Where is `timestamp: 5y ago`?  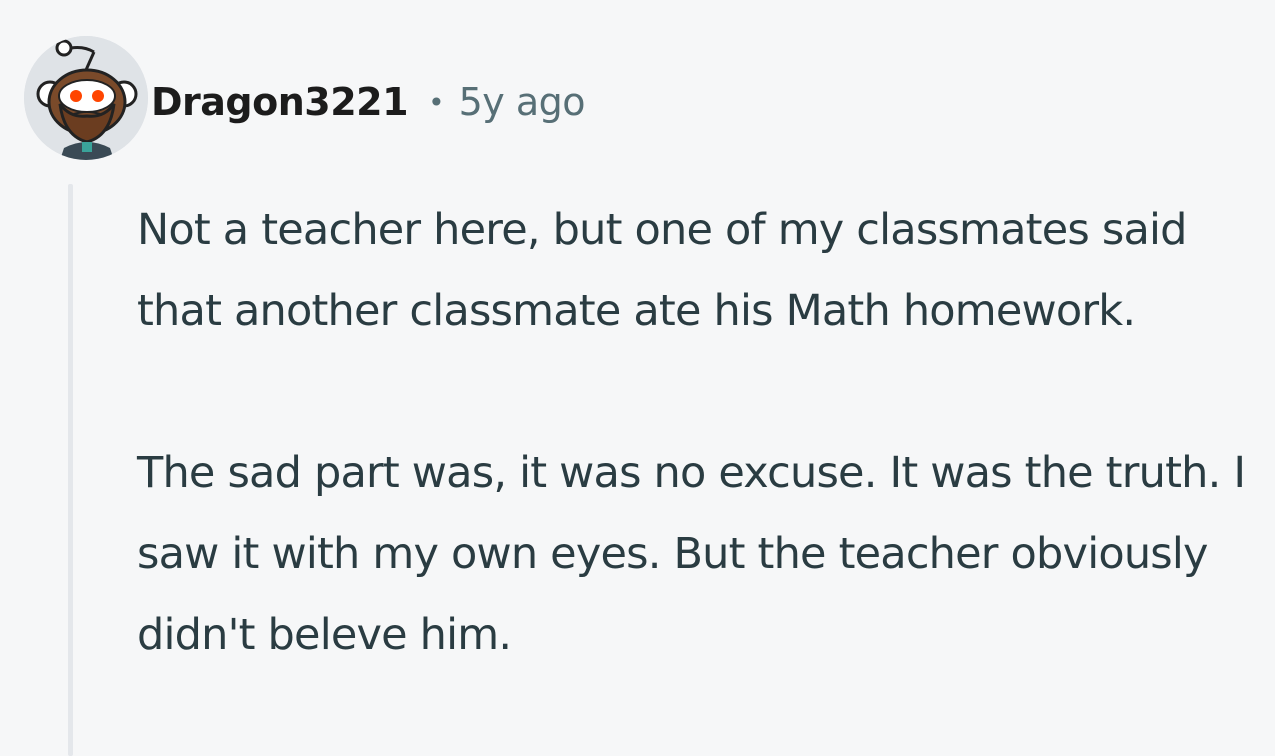
timestamp: 5y ago is located at coordinates (522, 102).